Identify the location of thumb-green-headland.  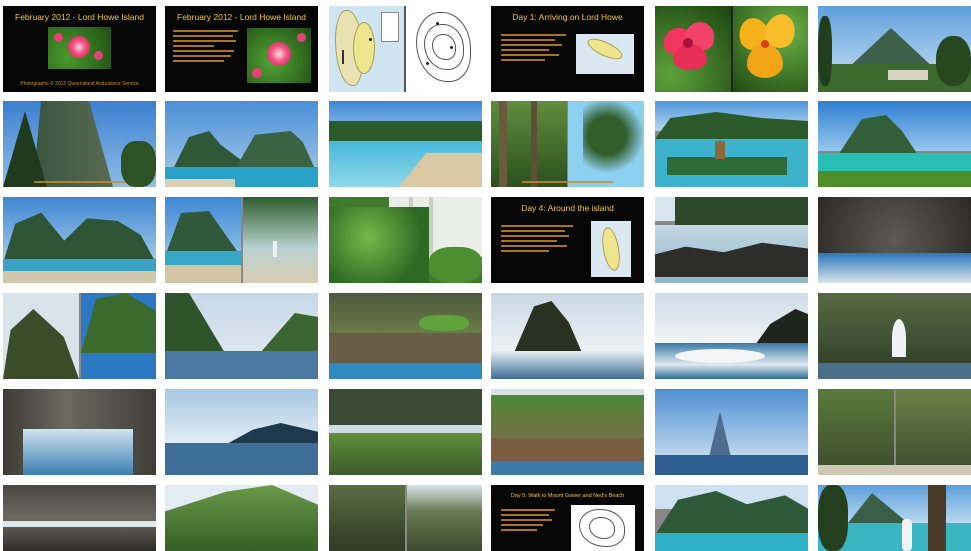
(567, 432).